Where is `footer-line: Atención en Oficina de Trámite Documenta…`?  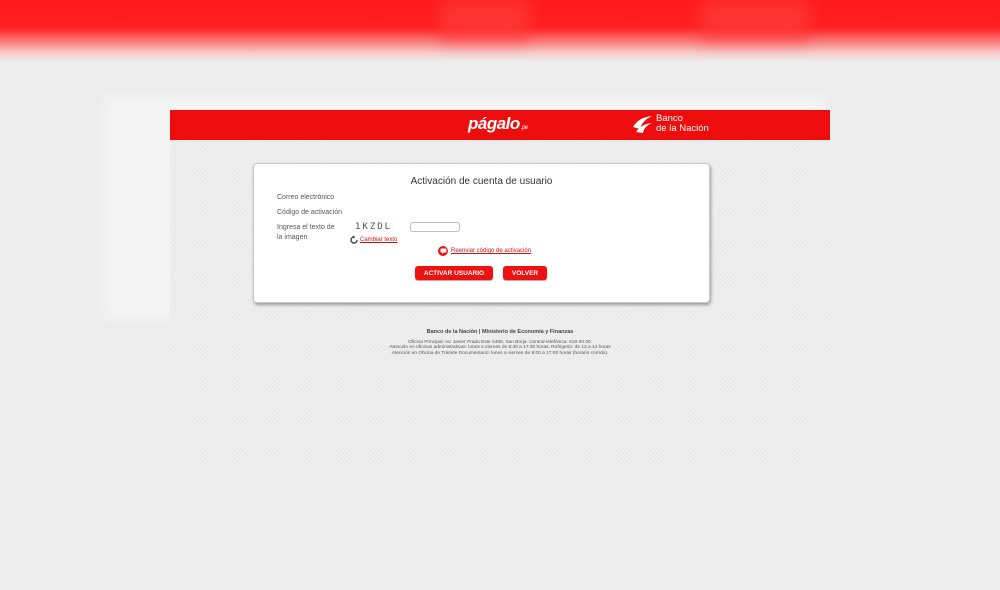 footer-line: Atención en Oficina de Trámite Documenta… is located at coordinates (500, 353).